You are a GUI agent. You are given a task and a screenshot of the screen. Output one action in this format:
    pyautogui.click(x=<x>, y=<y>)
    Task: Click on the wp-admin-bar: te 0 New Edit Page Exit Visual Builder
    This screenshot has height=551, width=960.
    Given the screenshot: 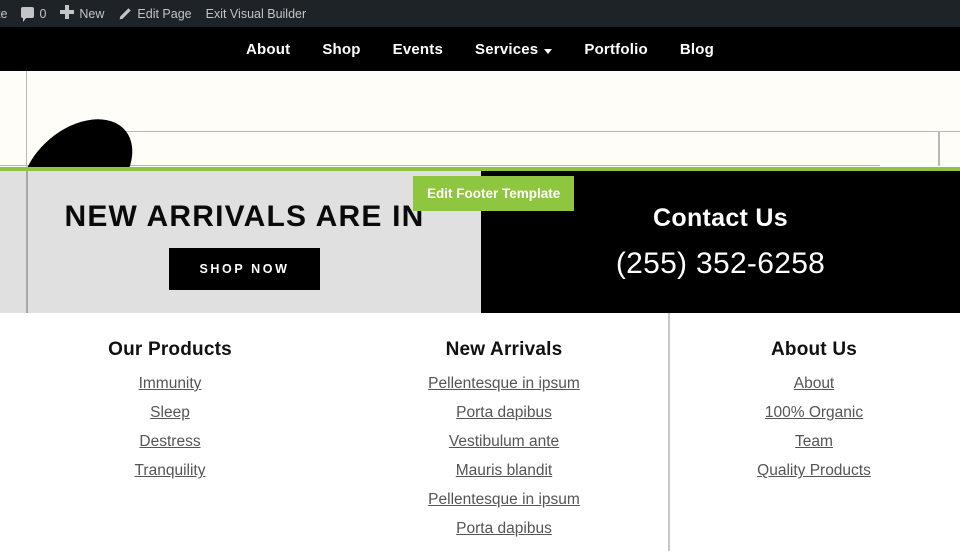 What is the action you would take?
    pyautogui.click(x=480, y=13)
    